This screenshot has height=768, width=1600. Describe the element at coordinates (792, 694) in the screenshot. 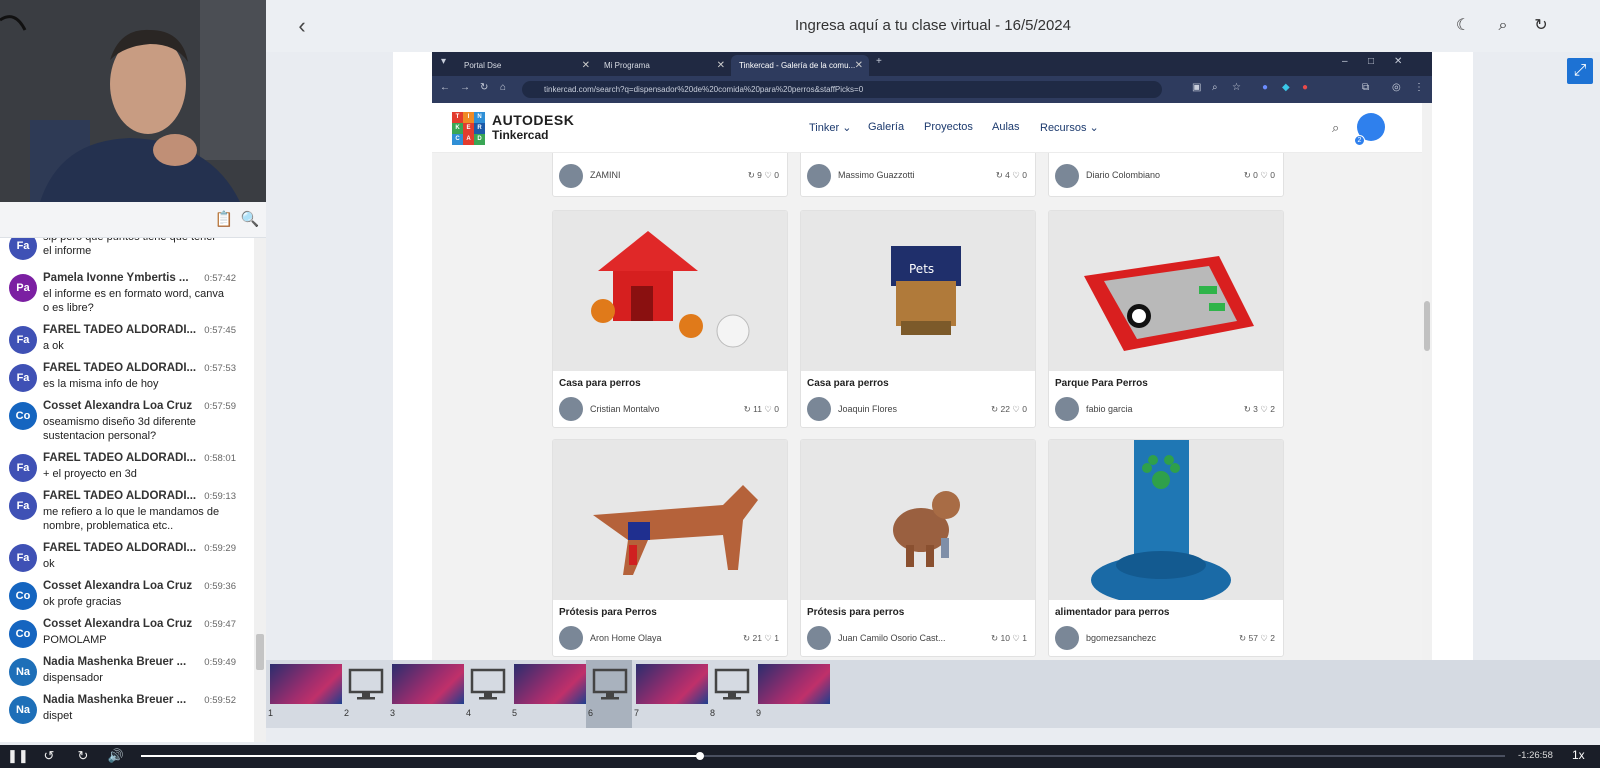

I see `slide-thumbnail-9: 9` at that location.